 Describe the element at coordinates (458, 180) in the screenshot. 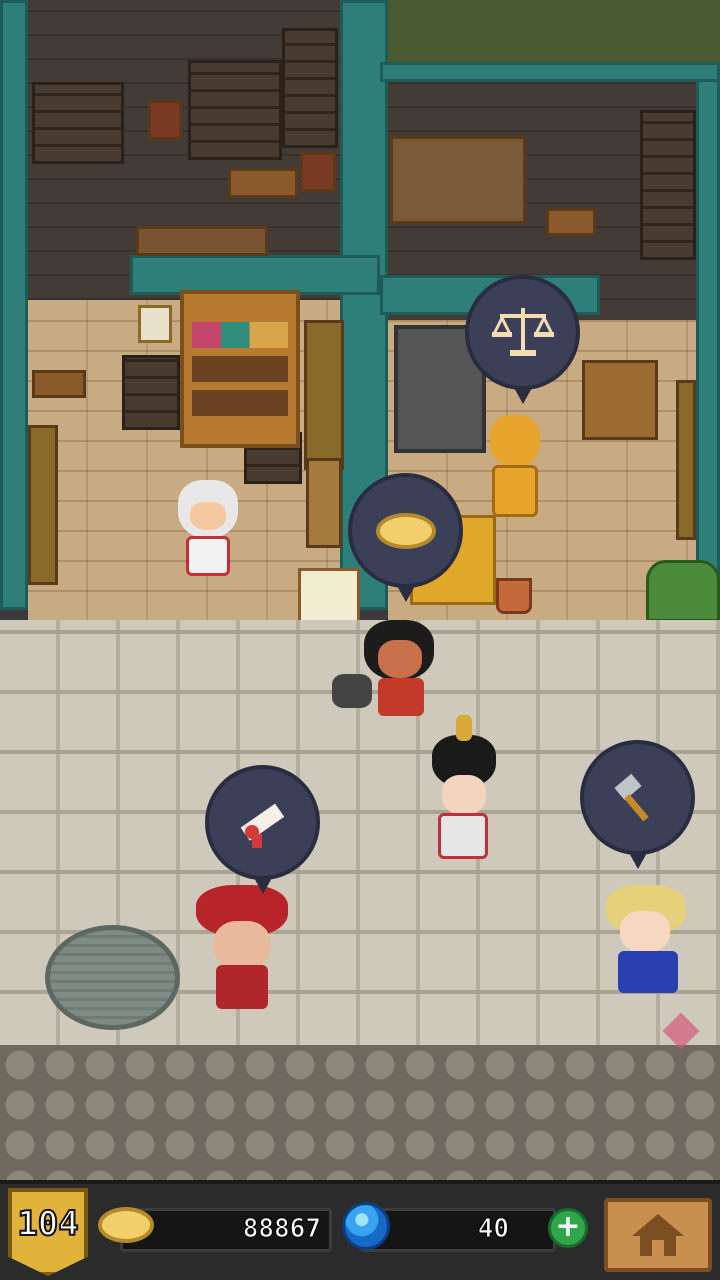

I see `big-crate` at that location.